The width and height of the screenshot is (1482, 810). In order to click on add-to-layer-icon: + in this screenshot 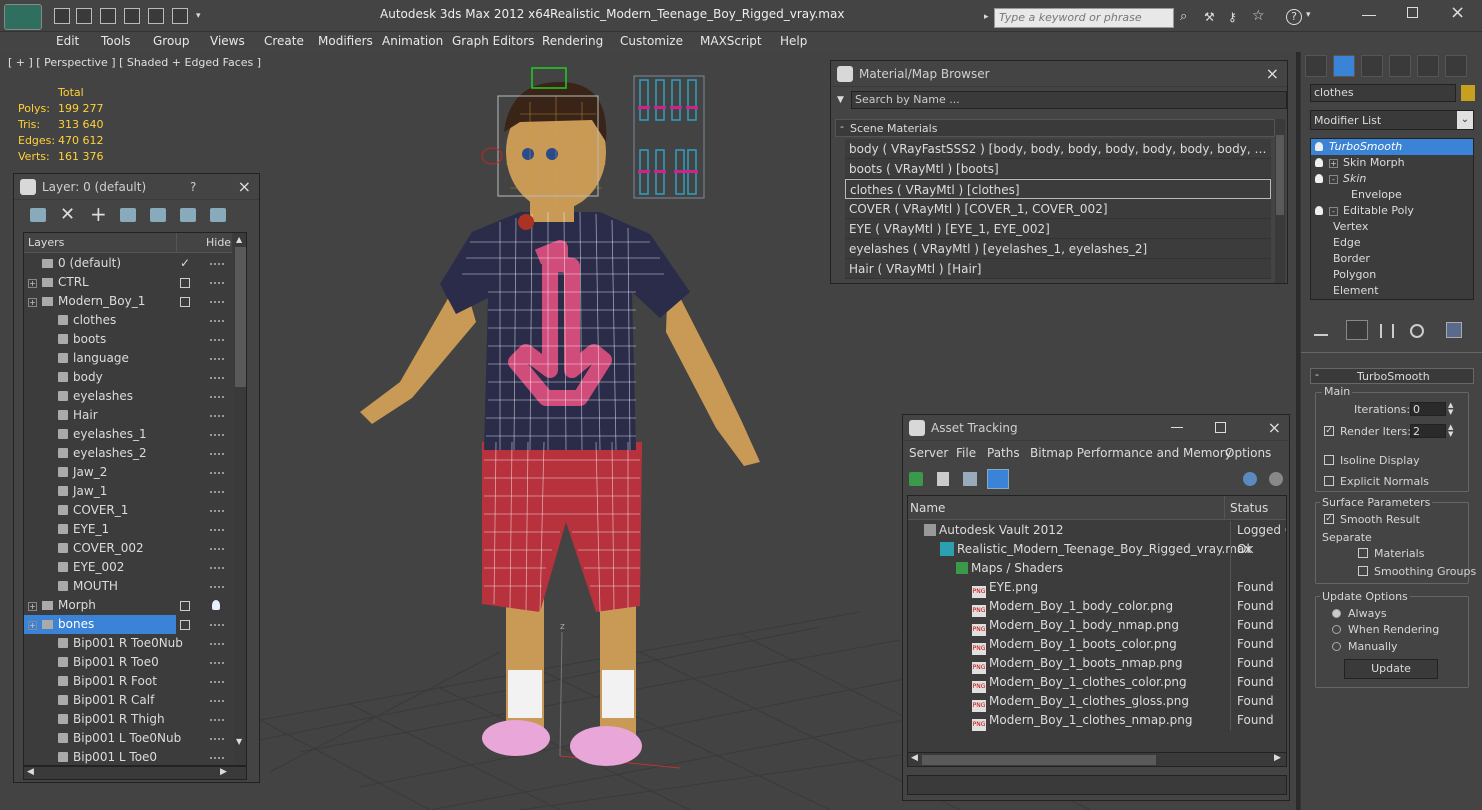, I will do `click(98, 214)`.